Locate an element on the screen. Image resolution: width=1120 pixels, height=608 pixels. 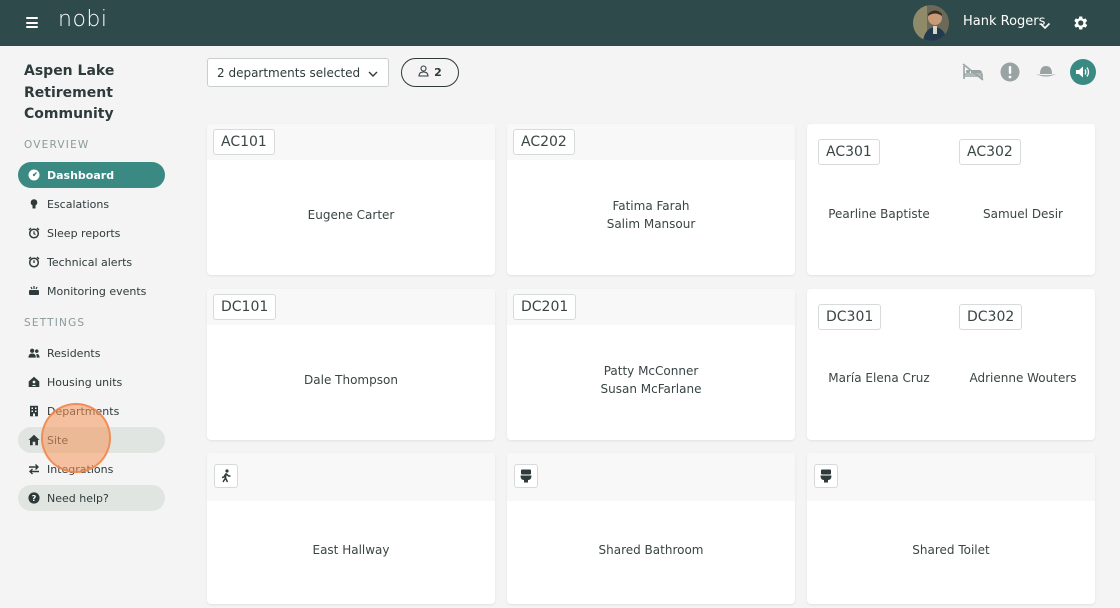
sidebar-item-departments: Departments is located at coordinates (91, 411).